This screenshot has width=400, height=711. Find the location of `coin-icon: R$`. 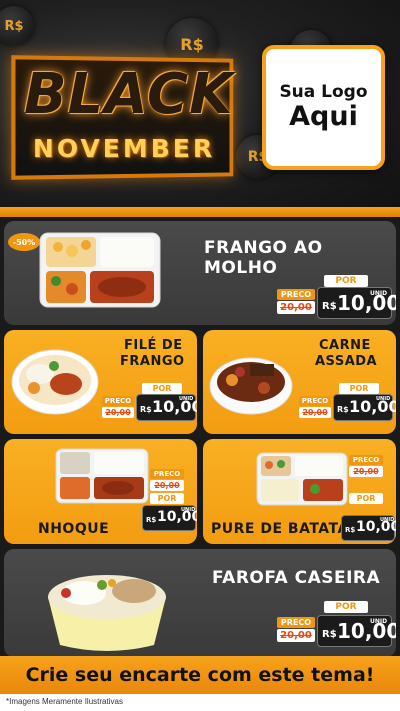

coin-icon: R$ is located at coordinates (17, 26).